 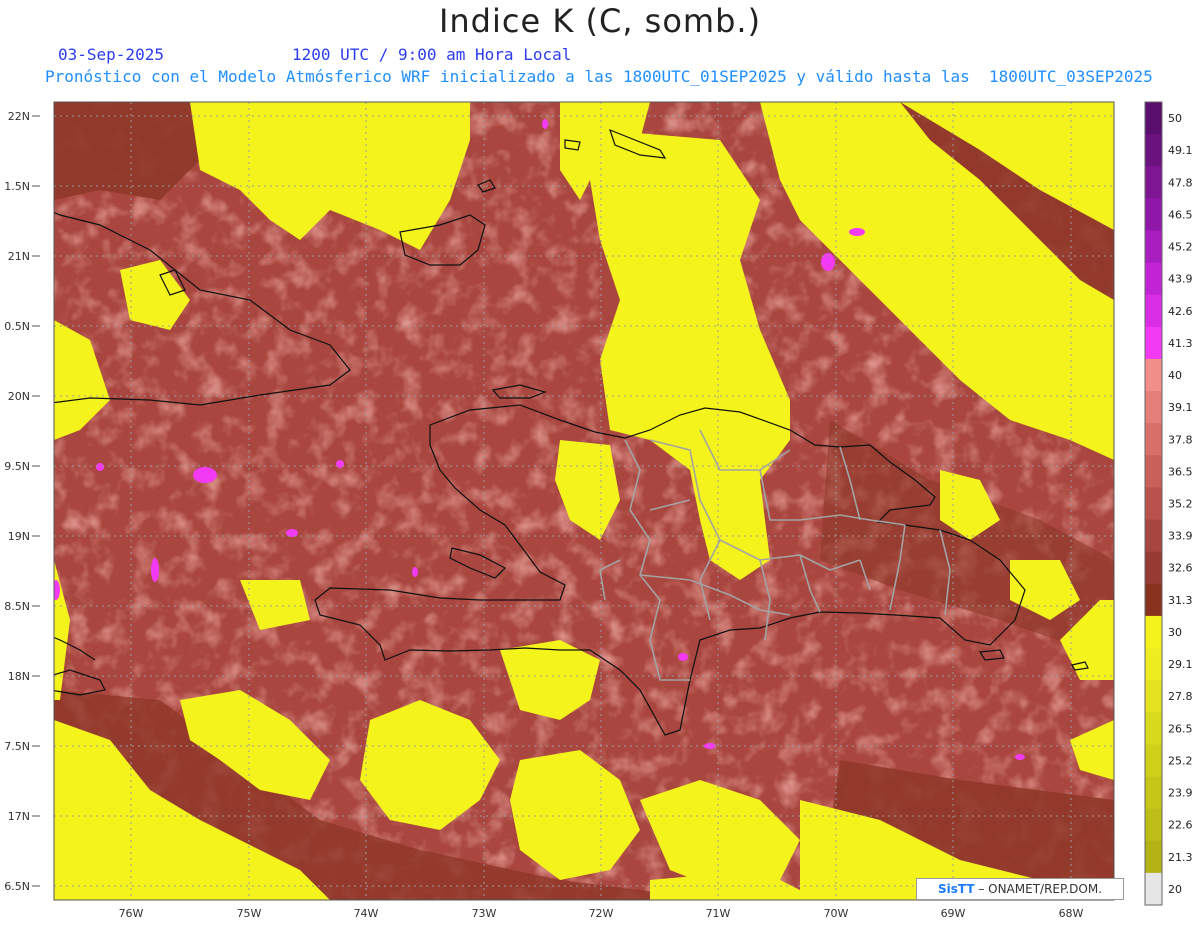 I want to click on colorbar-label: 46.5, so click(x=1180, y=214).